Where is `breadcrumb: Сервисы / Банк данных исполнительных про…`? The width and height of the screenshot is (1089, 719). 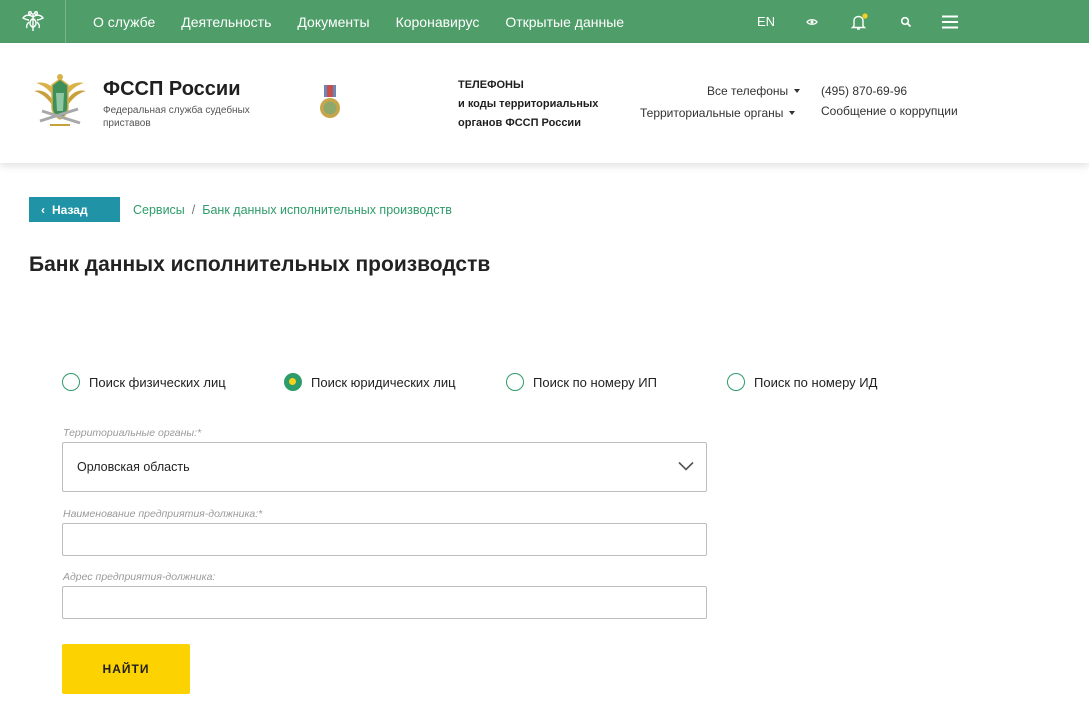 breadcrumb: Сервисы / Банк данных исполнительных про… is located at coordinates (292, 210).